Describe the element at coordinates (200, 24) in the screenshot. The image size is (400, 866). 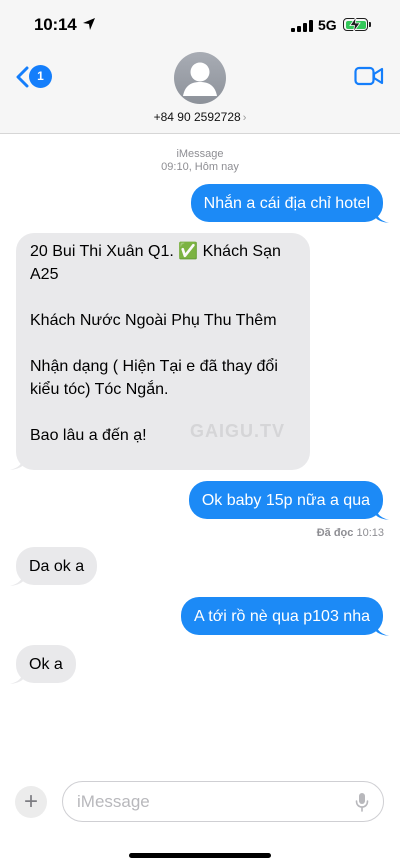
I see `status-bar: 10:14 5G` at that location.